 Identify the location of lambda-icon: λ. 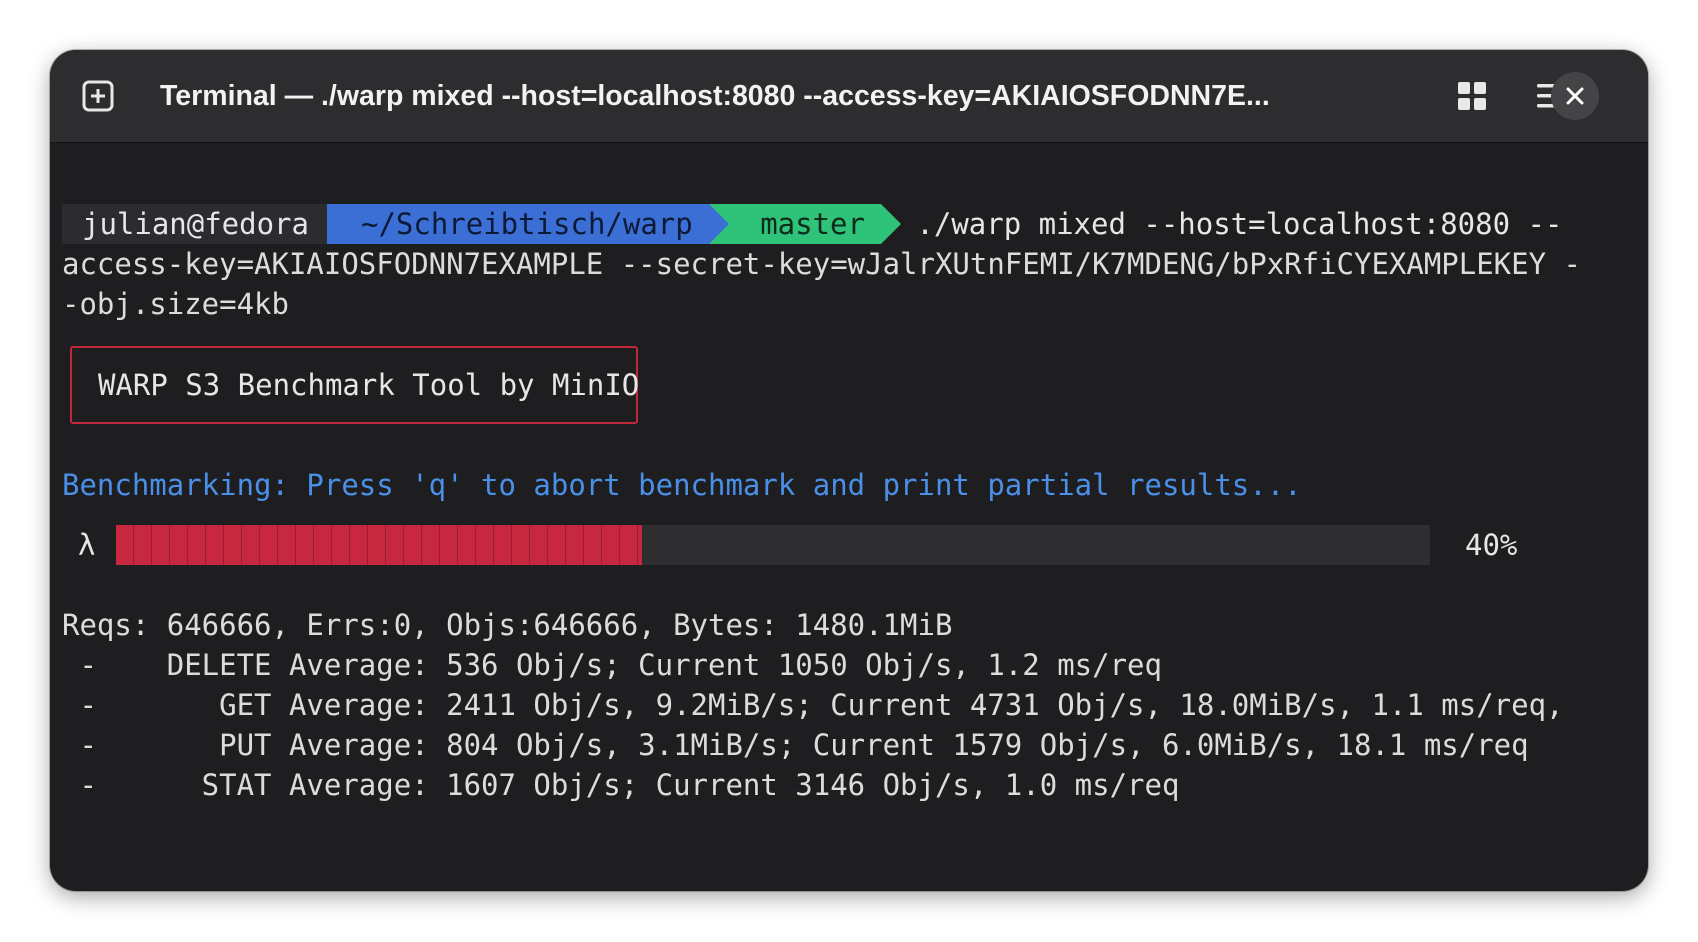
(87, 545).